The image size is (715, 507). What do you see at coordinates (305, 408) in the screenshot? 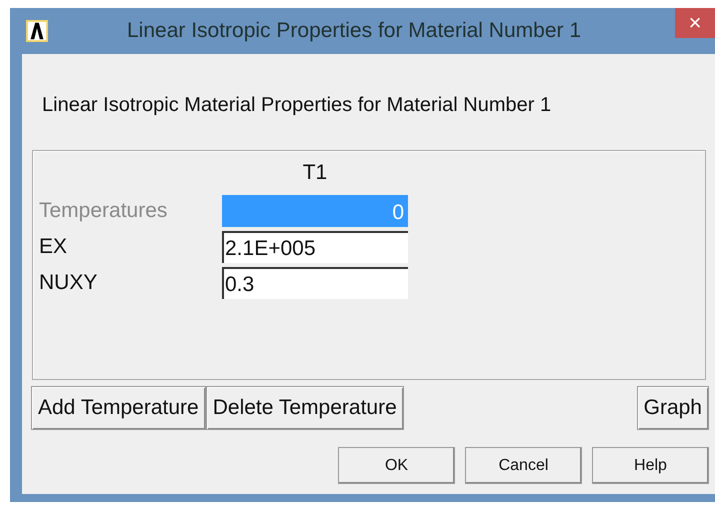
I see `table-button: Delete Temperature` at bounding box center [305, 408].